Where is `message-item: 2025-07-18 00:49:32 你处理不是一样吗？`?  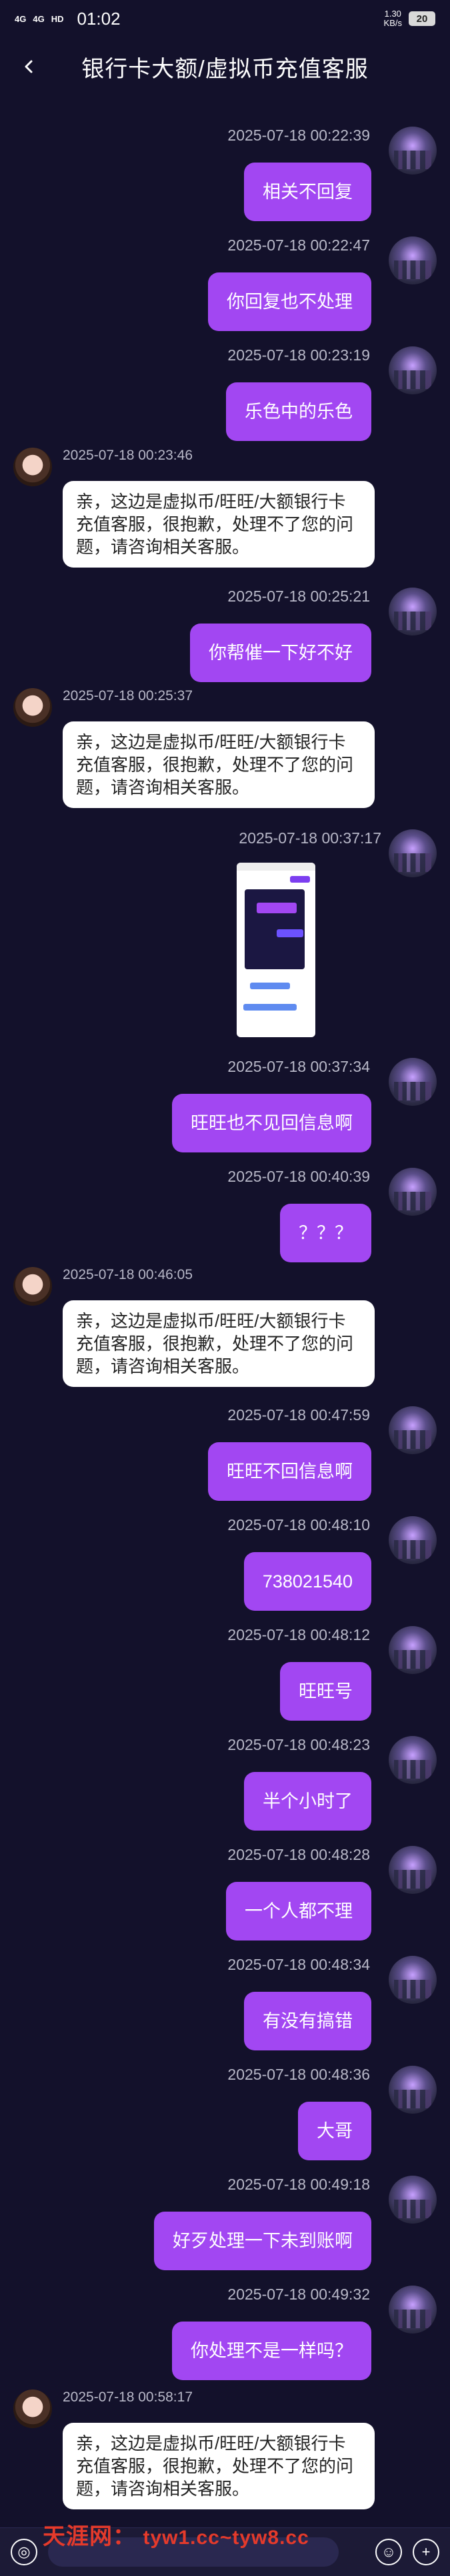
message-item: 2025-07-18 00:49:32 你处理不是一样吗？ is located at coordinates (225, 2339).